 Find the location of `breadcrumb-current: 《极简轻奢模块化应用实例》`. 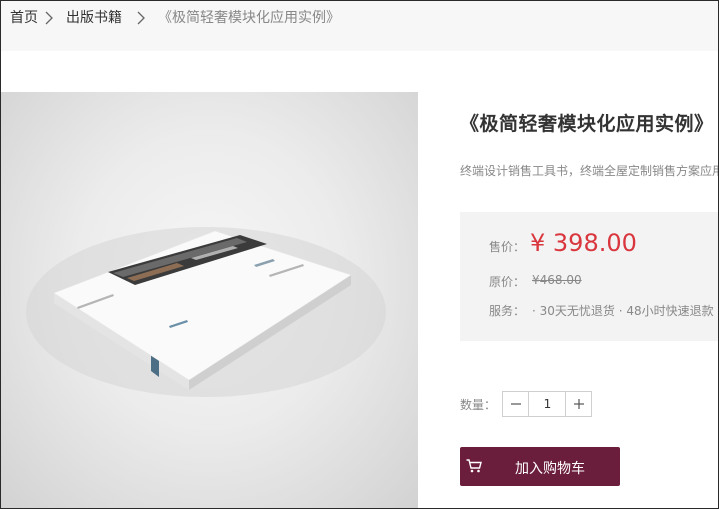

breadcrumb-current: 《极简轻奢模块化应用实例》 is located at coordinates (249, 18).